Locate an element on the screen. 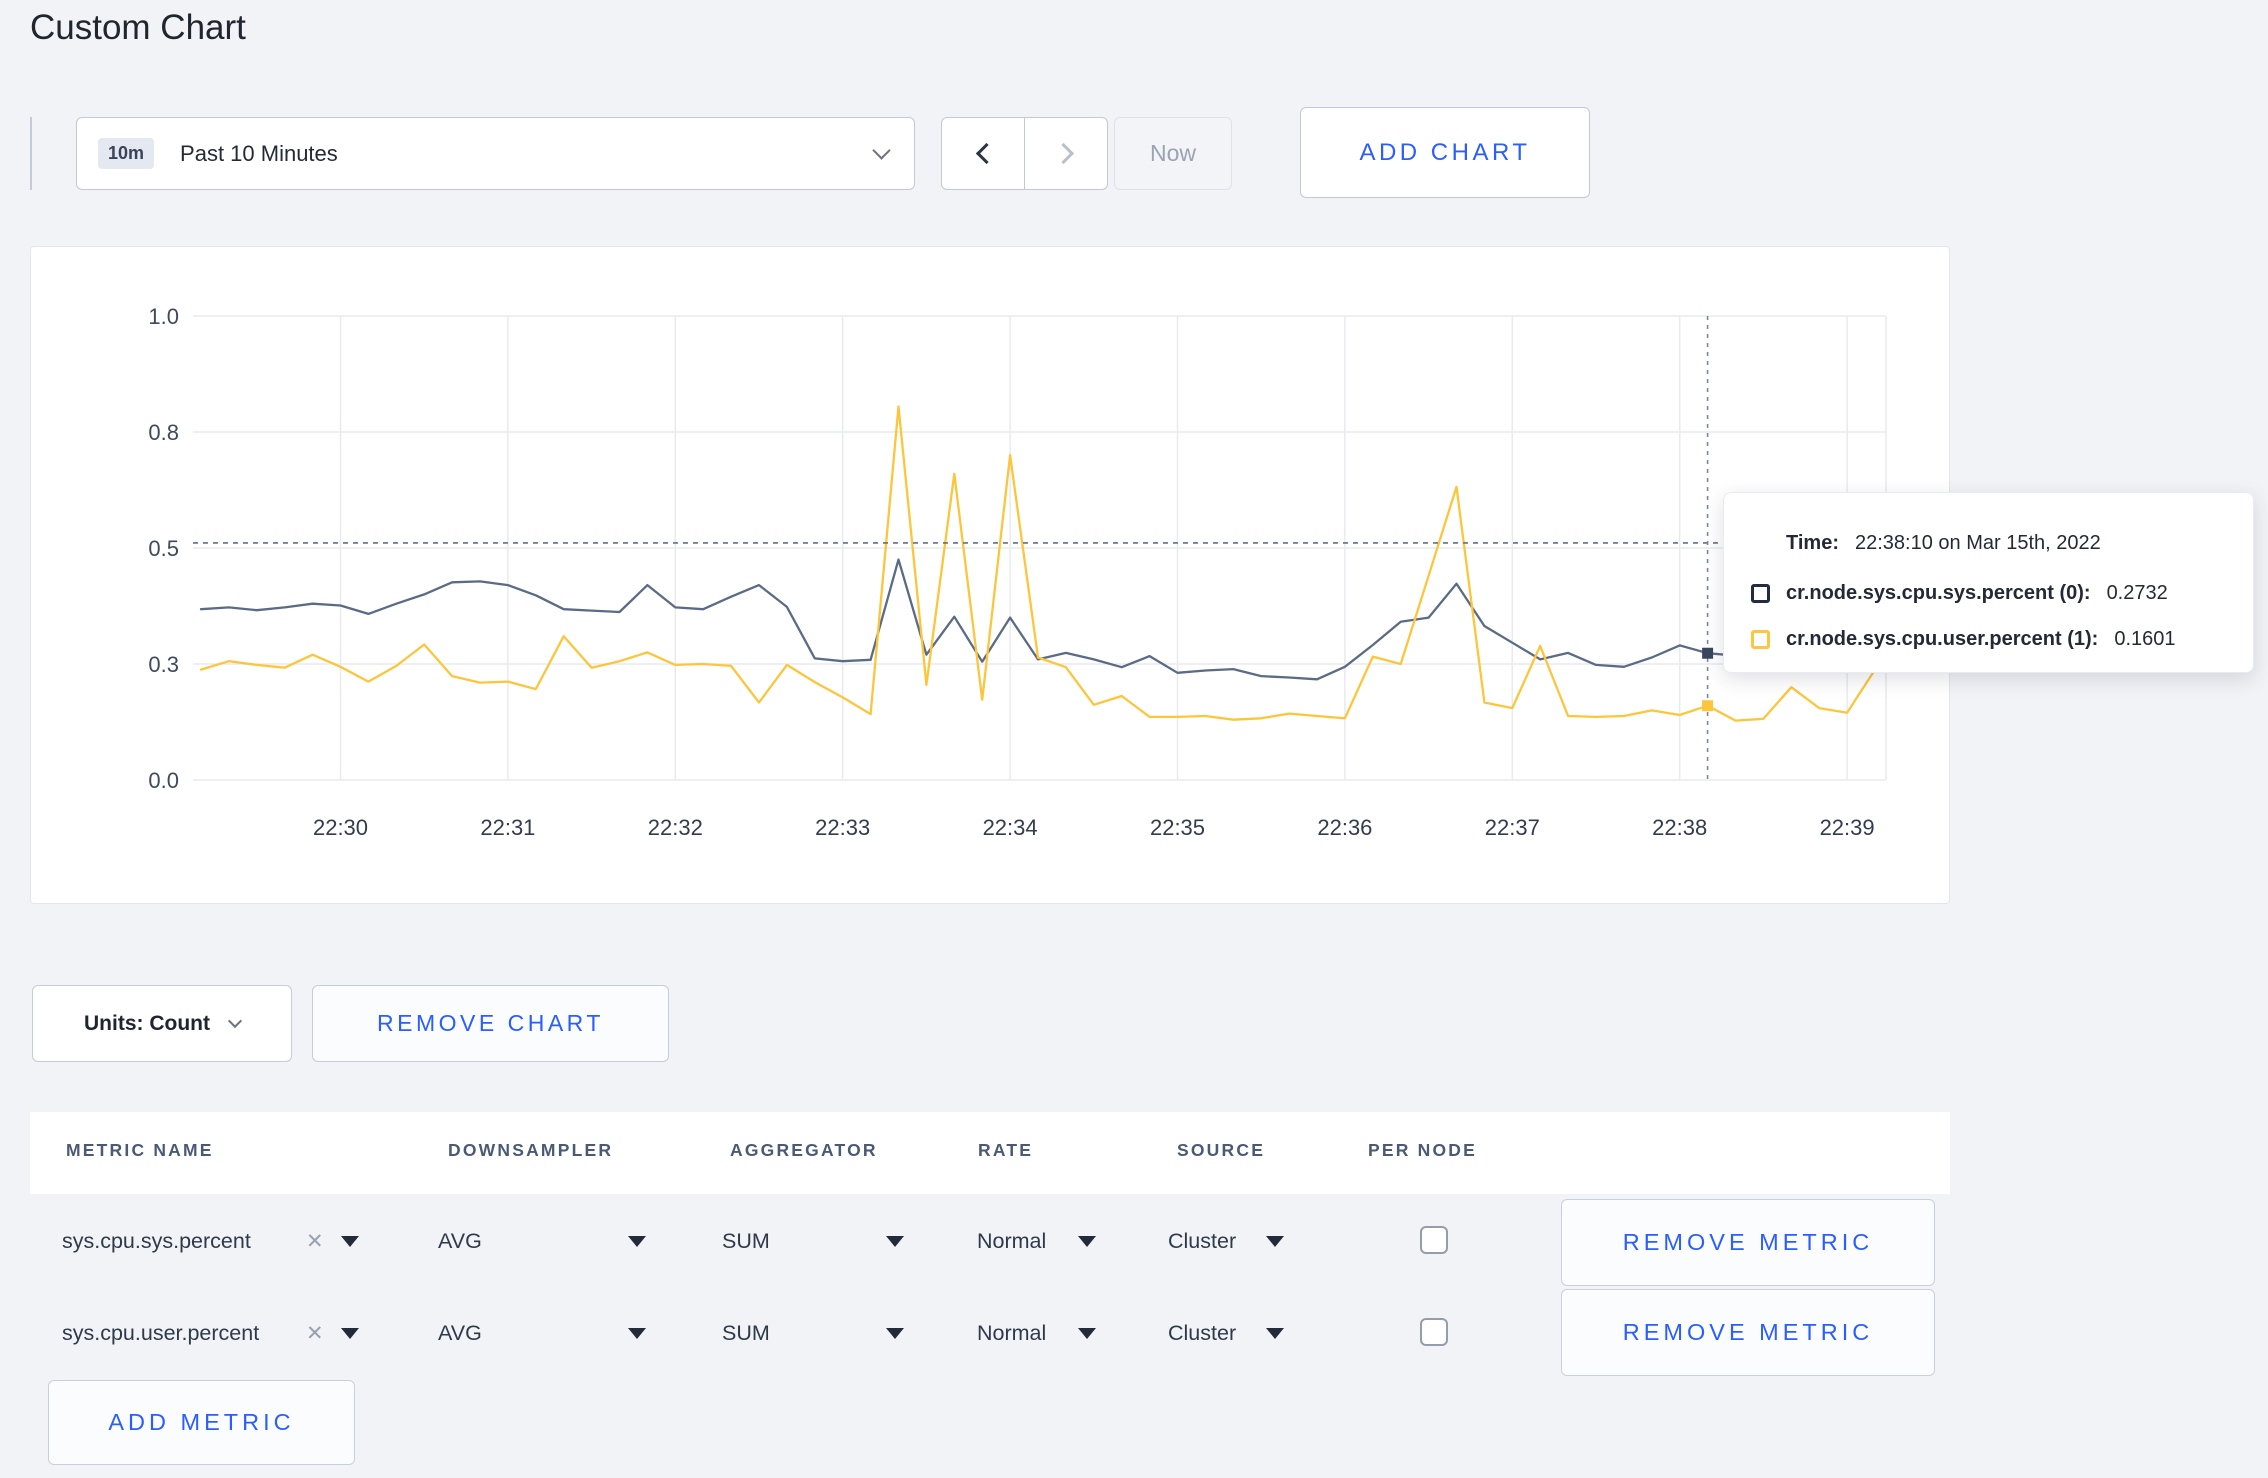 This screenshot has height=1478, width=2268. timewindow-divider is located at coordinates (31, 153).